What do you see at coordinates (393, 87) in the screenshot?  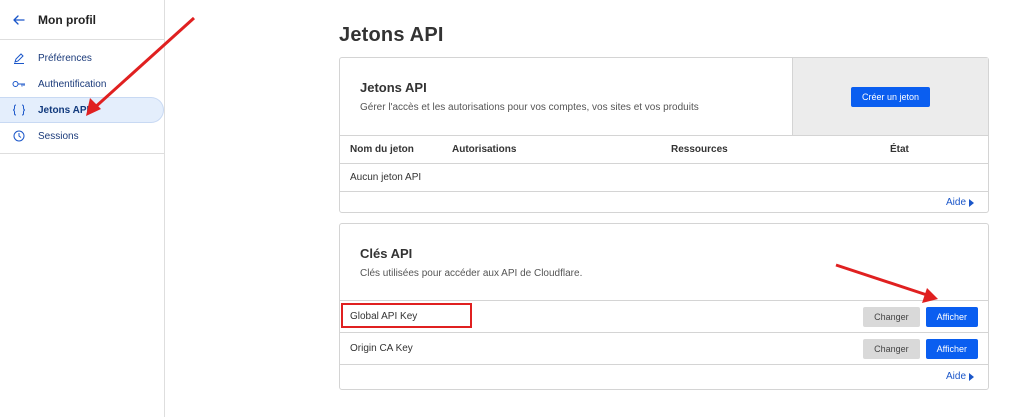 I see `api-tokens-card-title: Jetons API` at bounding box center [393, 87].